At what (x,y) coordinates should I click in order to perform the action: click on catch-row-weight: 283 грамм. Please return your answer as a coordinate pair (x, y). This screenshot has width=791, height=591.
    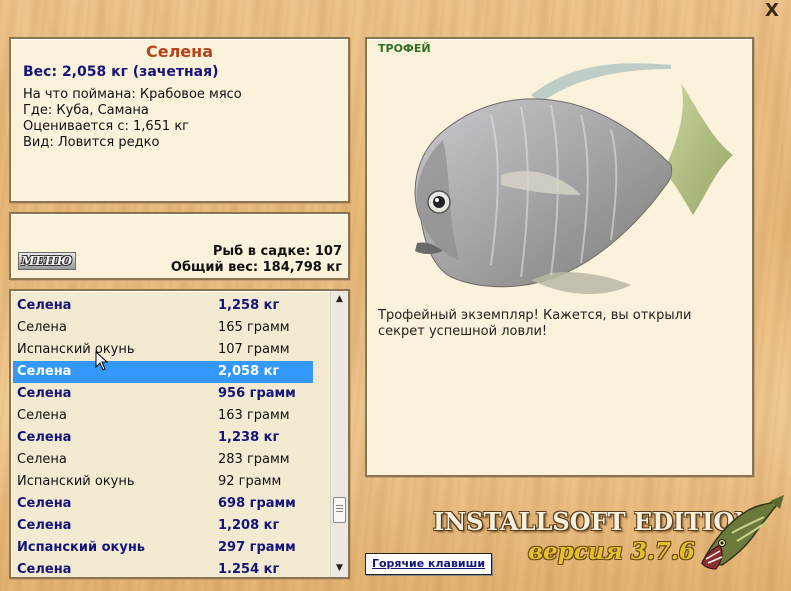
    Looking at the image, I should click on (254, 459).